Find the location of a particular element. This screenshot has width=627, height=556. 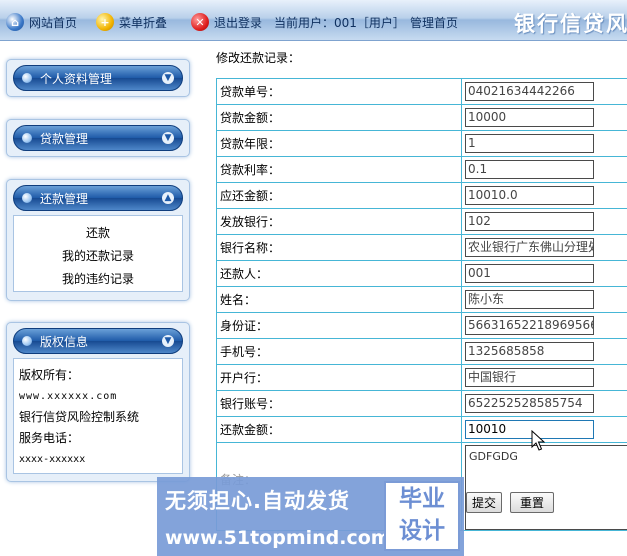

loan-amount-input: 10000 is located at coordinates (529, 117).